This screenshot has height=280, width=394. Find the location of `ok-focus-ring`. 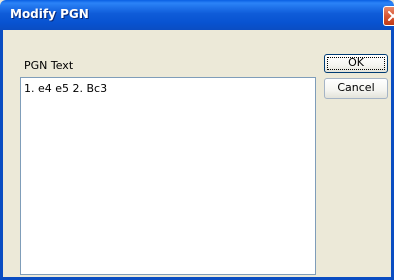

ok-focus-ring is located at coordinates (356, 63).